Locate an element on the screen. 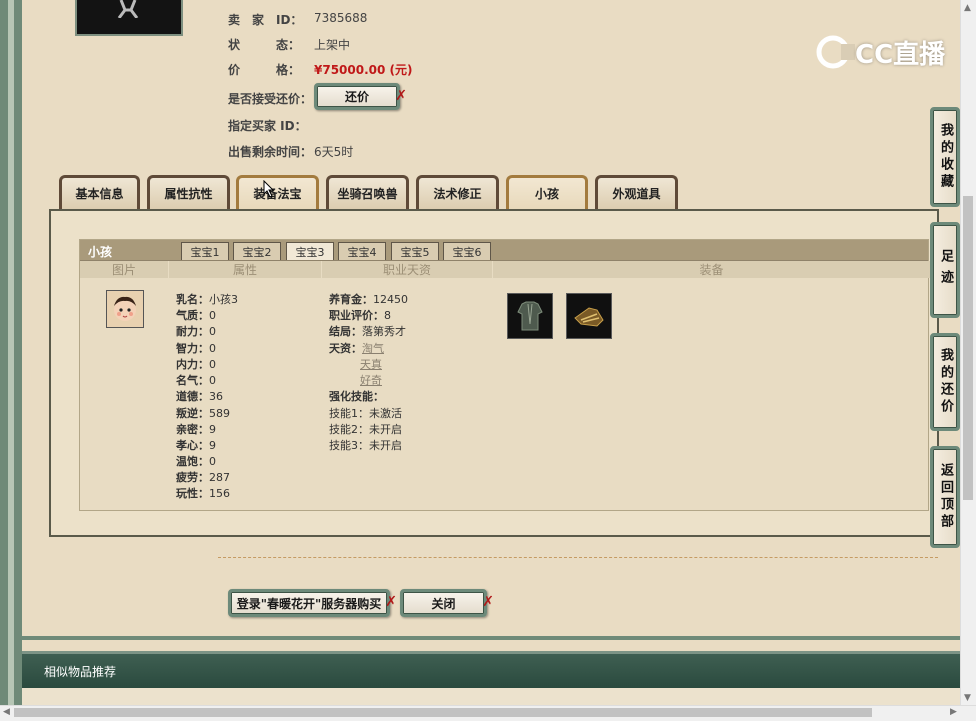 This screenshot has height=721, width=976. subtab-label: 宝宝1 is located at coordinates (205, 252).